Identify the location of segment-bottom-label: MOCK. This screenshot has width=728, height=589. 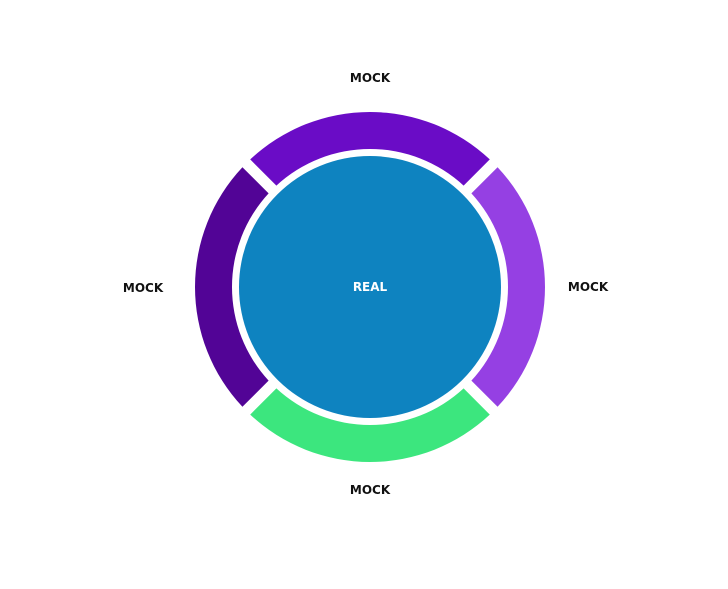
(370, 490).